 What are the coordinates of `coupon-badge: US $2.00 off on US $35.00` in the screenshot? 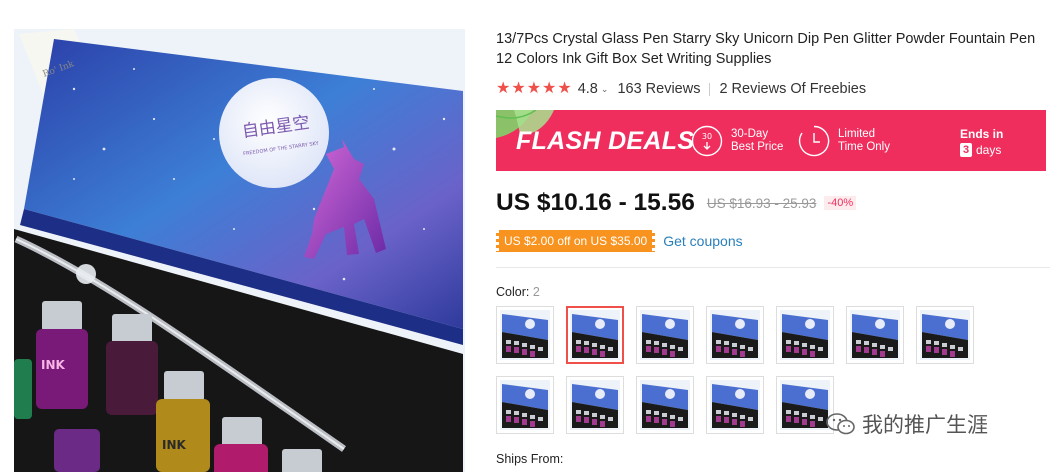 It's located at (576, 241).